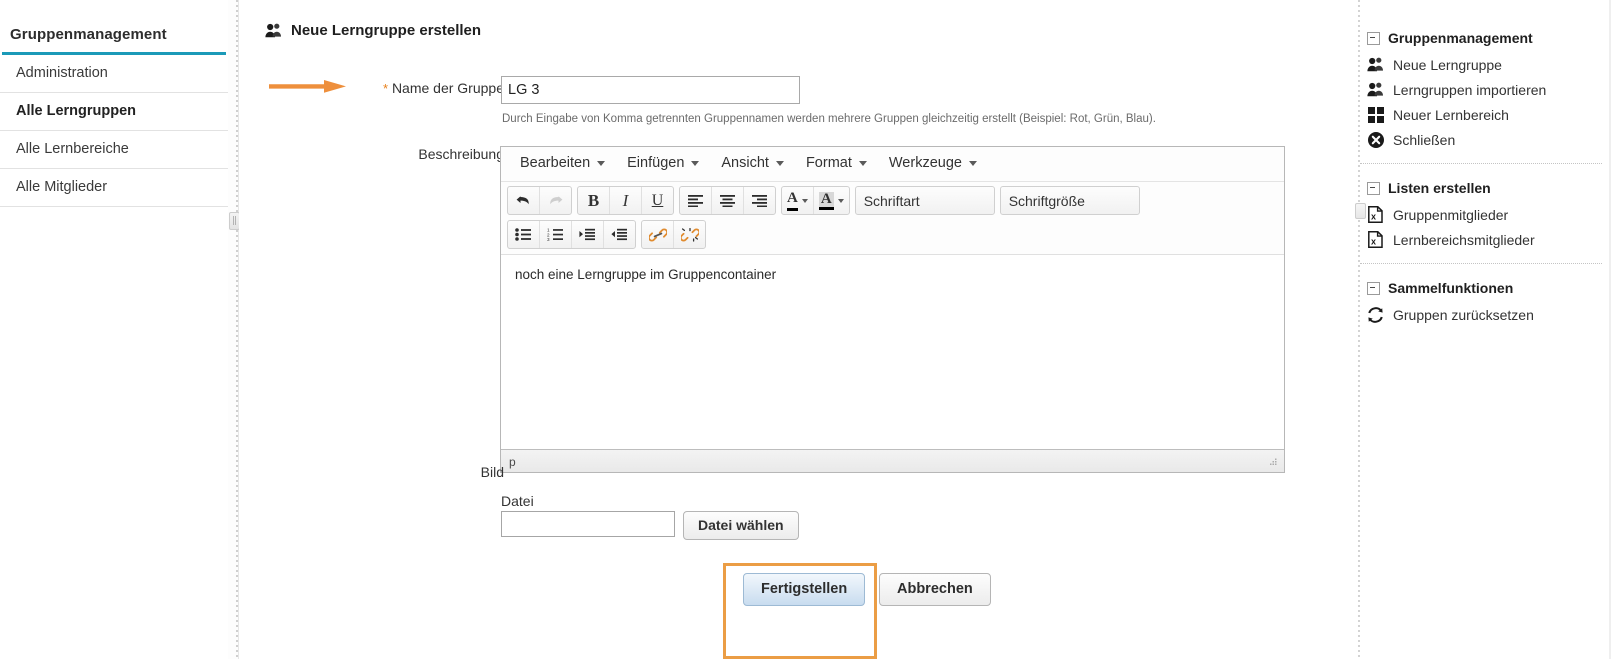 The width and height of the screenshot is (1611, 659). I want to click on font-size-select: Schriftgröße, so click(1070, 200).